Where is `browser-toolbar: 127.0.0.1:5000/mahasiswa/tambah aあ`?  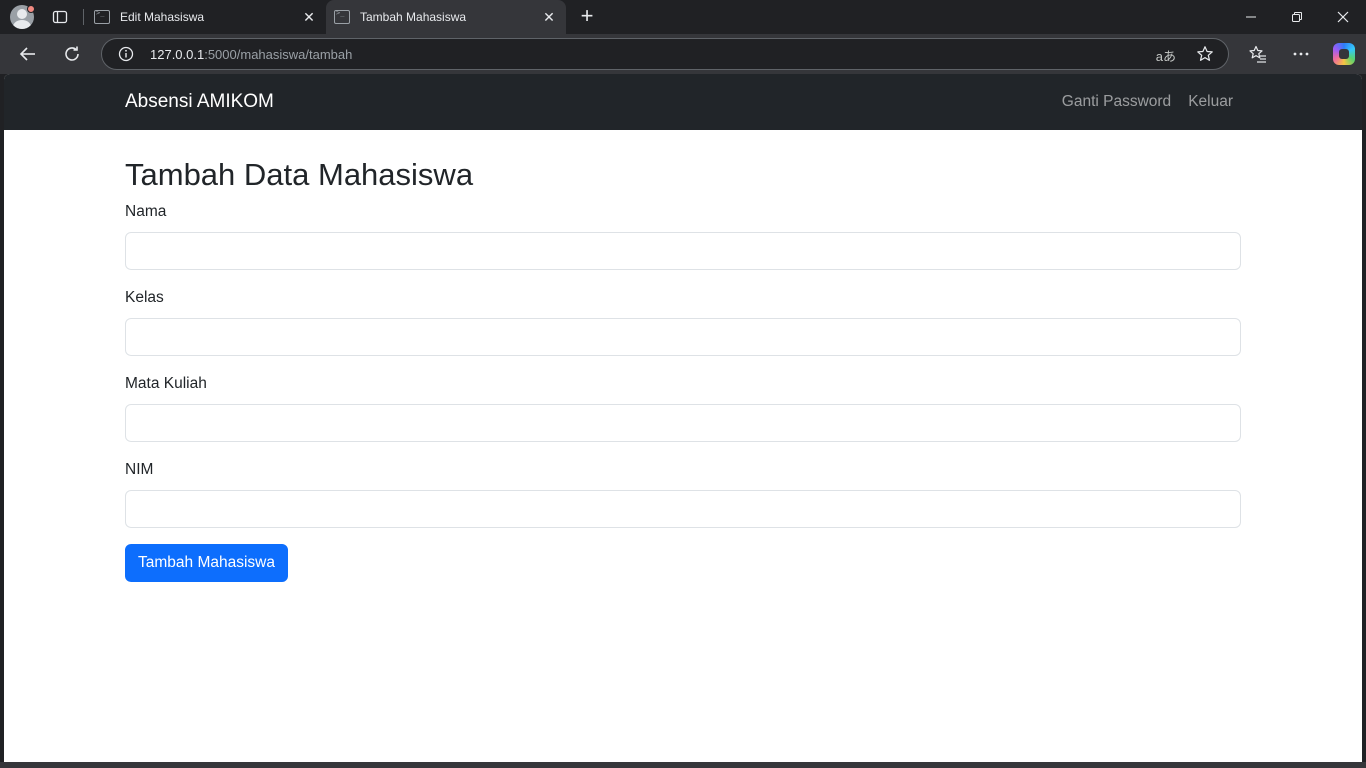 browser-toolbar: 127.0.0.1:5000/mahasiswa/tambah aあ is located at coordinates (683, 54).